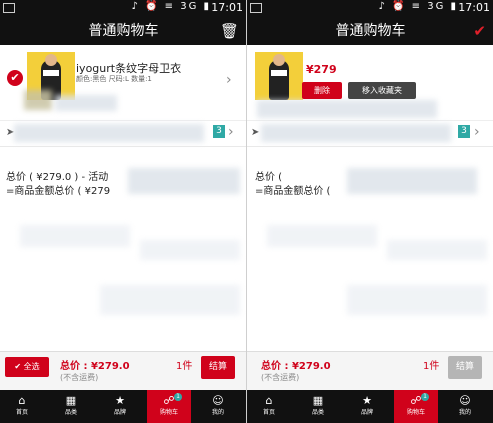  Describe the element at coordinates (27, 367) in the screenshot. I see `select-all-button: ✔ 全选` at that location.